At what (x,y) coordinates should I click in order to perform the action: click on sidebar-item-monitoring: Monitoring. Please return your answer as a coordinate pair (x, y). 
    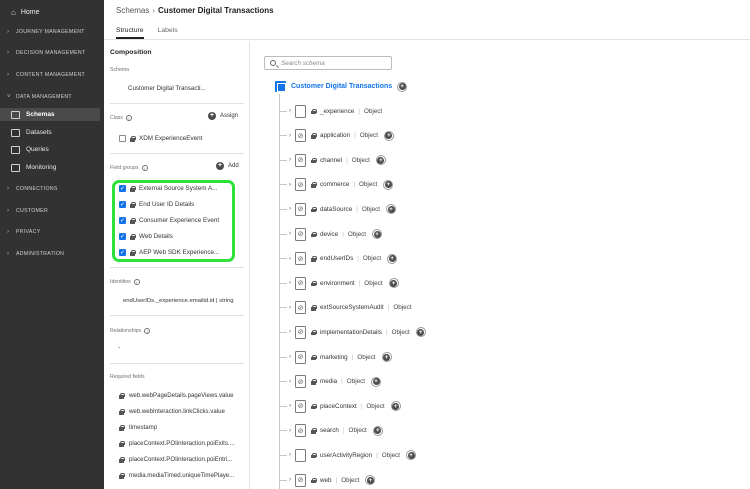
    Looking at the image, I should click on (50, 167).